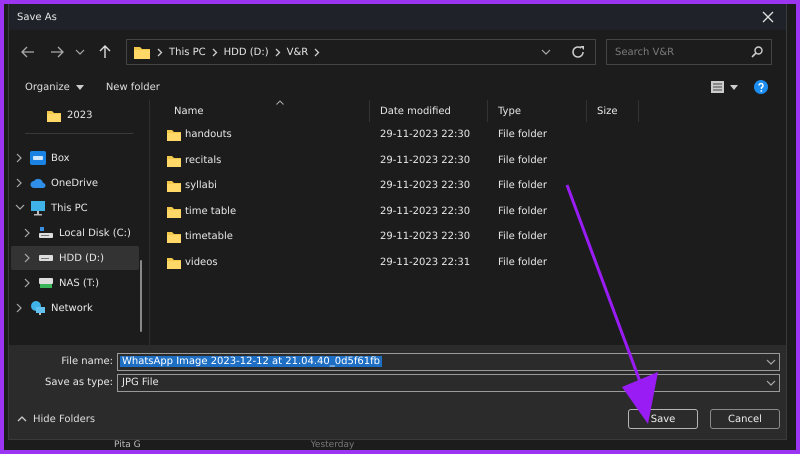 Image resolution: width=800 pixels, height=454 pixels. Describe the element at coordinates (280, 102) in the screenshot. I see `sort-caret-icon` at that location.